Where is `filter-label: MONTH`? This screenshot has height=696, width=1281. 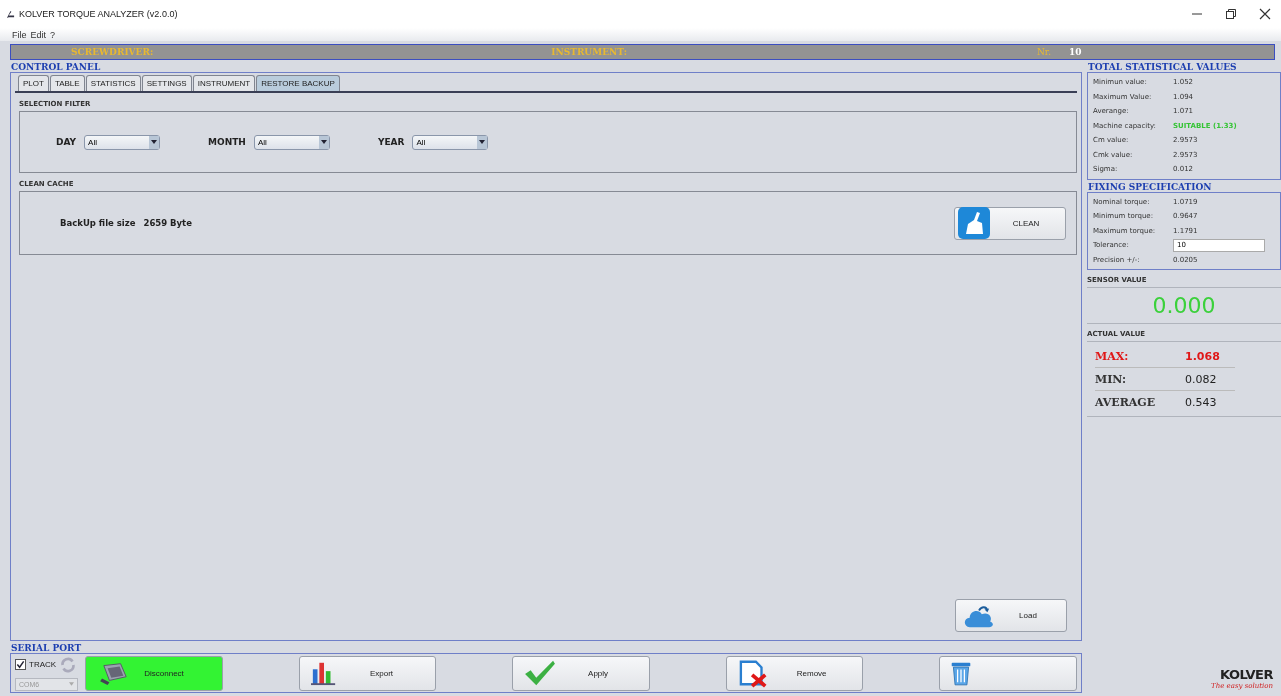
filter-label: MONTH is located at coordinates (227, 142).